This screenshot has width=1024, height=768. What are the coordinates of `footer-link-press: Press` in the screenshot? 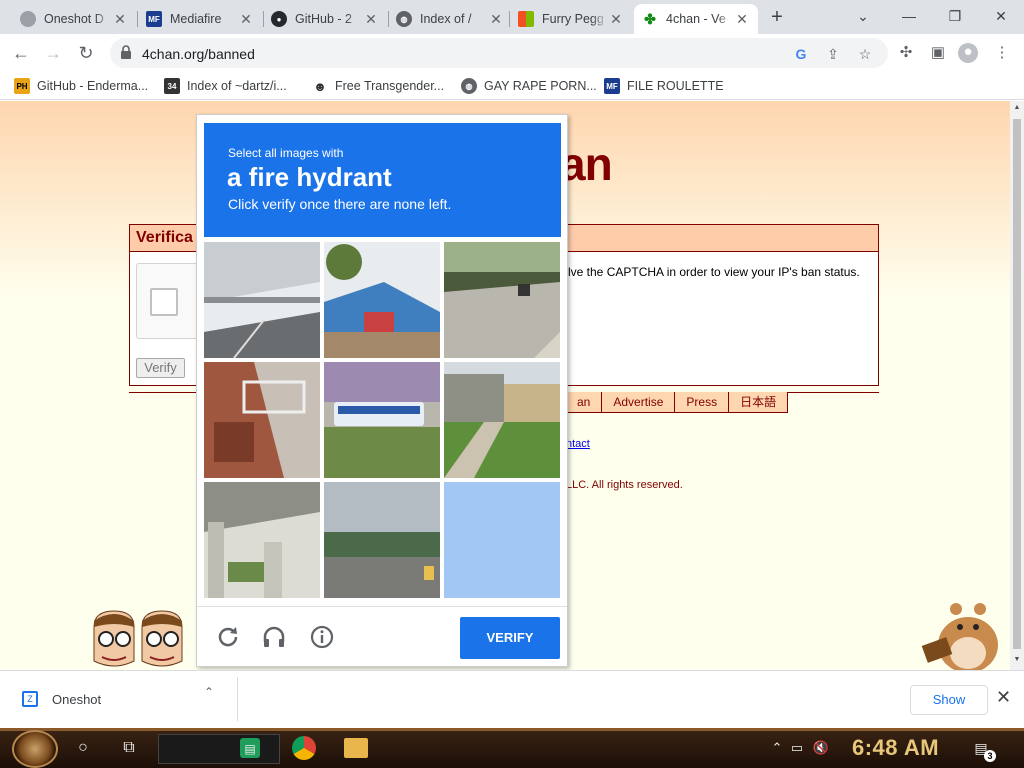 It's located at (702, 402).